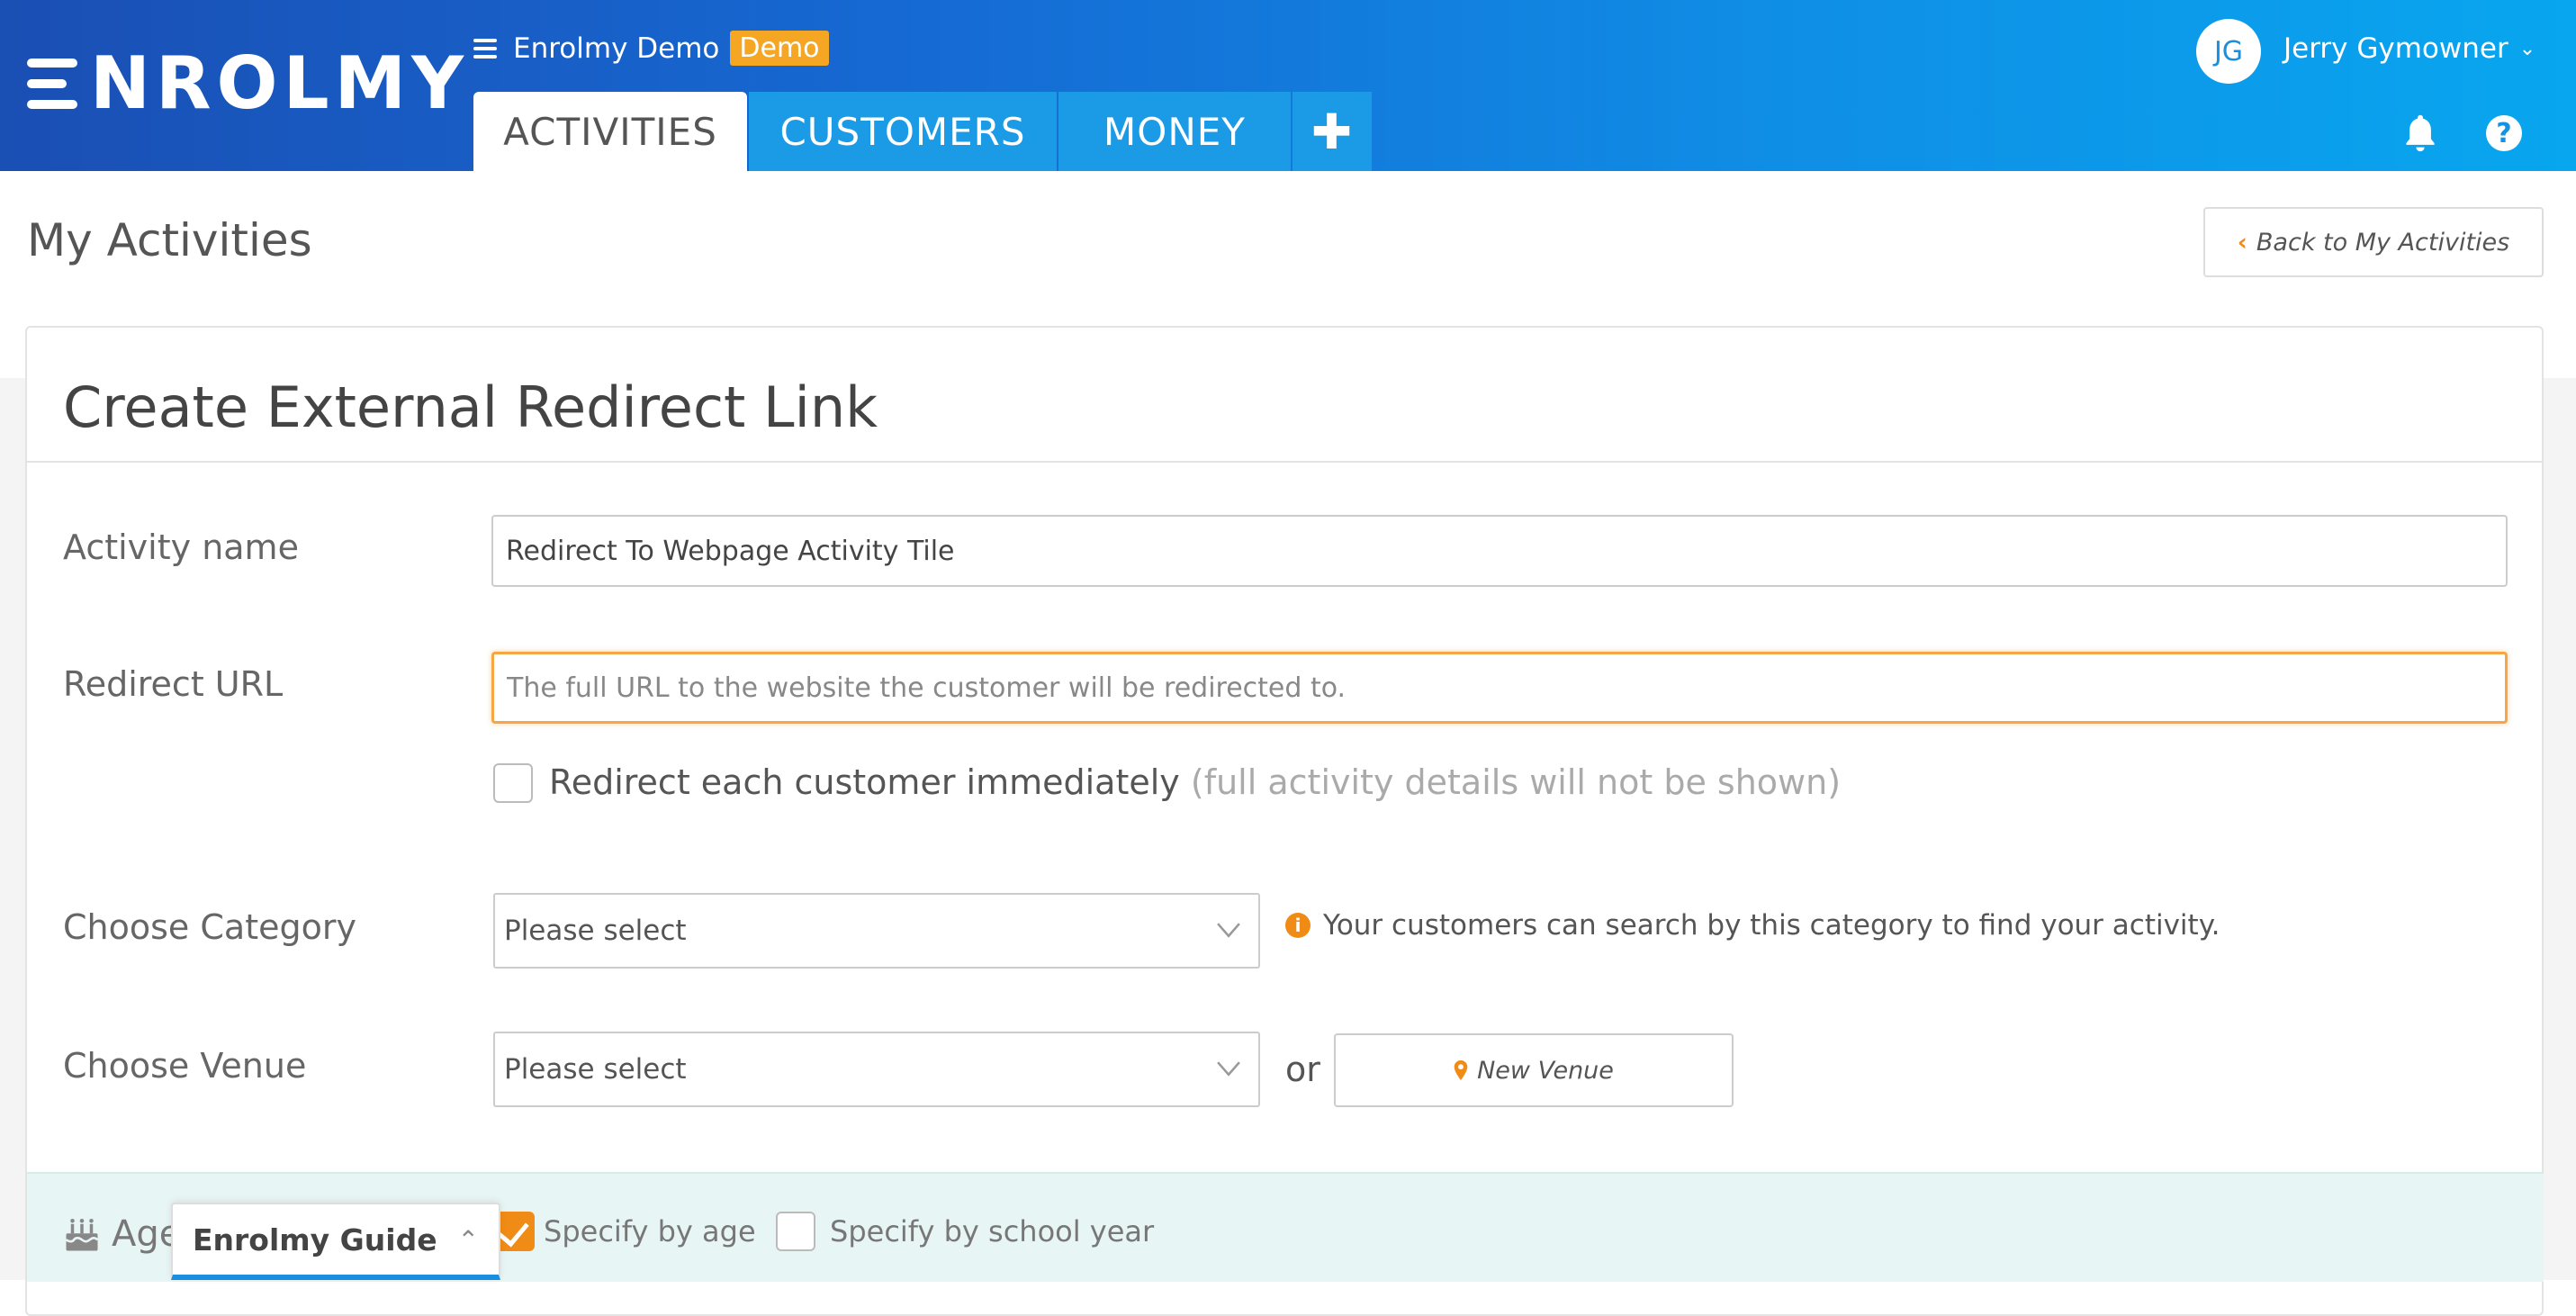 The height and width of the screenshot is (1316, 2576). I want to click on venue-selected-value: Please select, so click(595, 1069).